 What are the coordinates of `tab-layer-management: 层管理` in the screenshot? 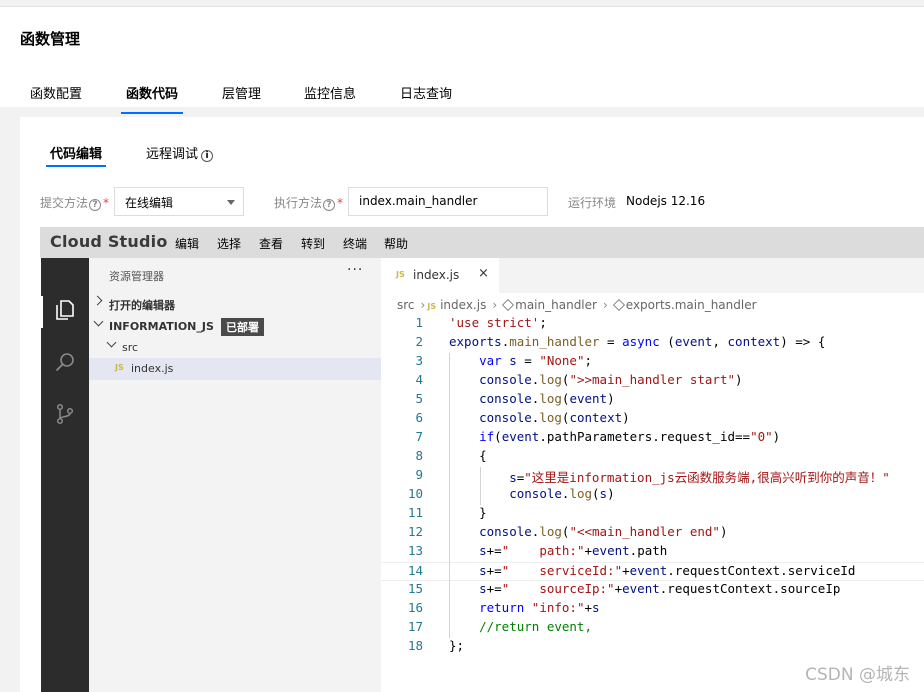 It's located at (241, 98).